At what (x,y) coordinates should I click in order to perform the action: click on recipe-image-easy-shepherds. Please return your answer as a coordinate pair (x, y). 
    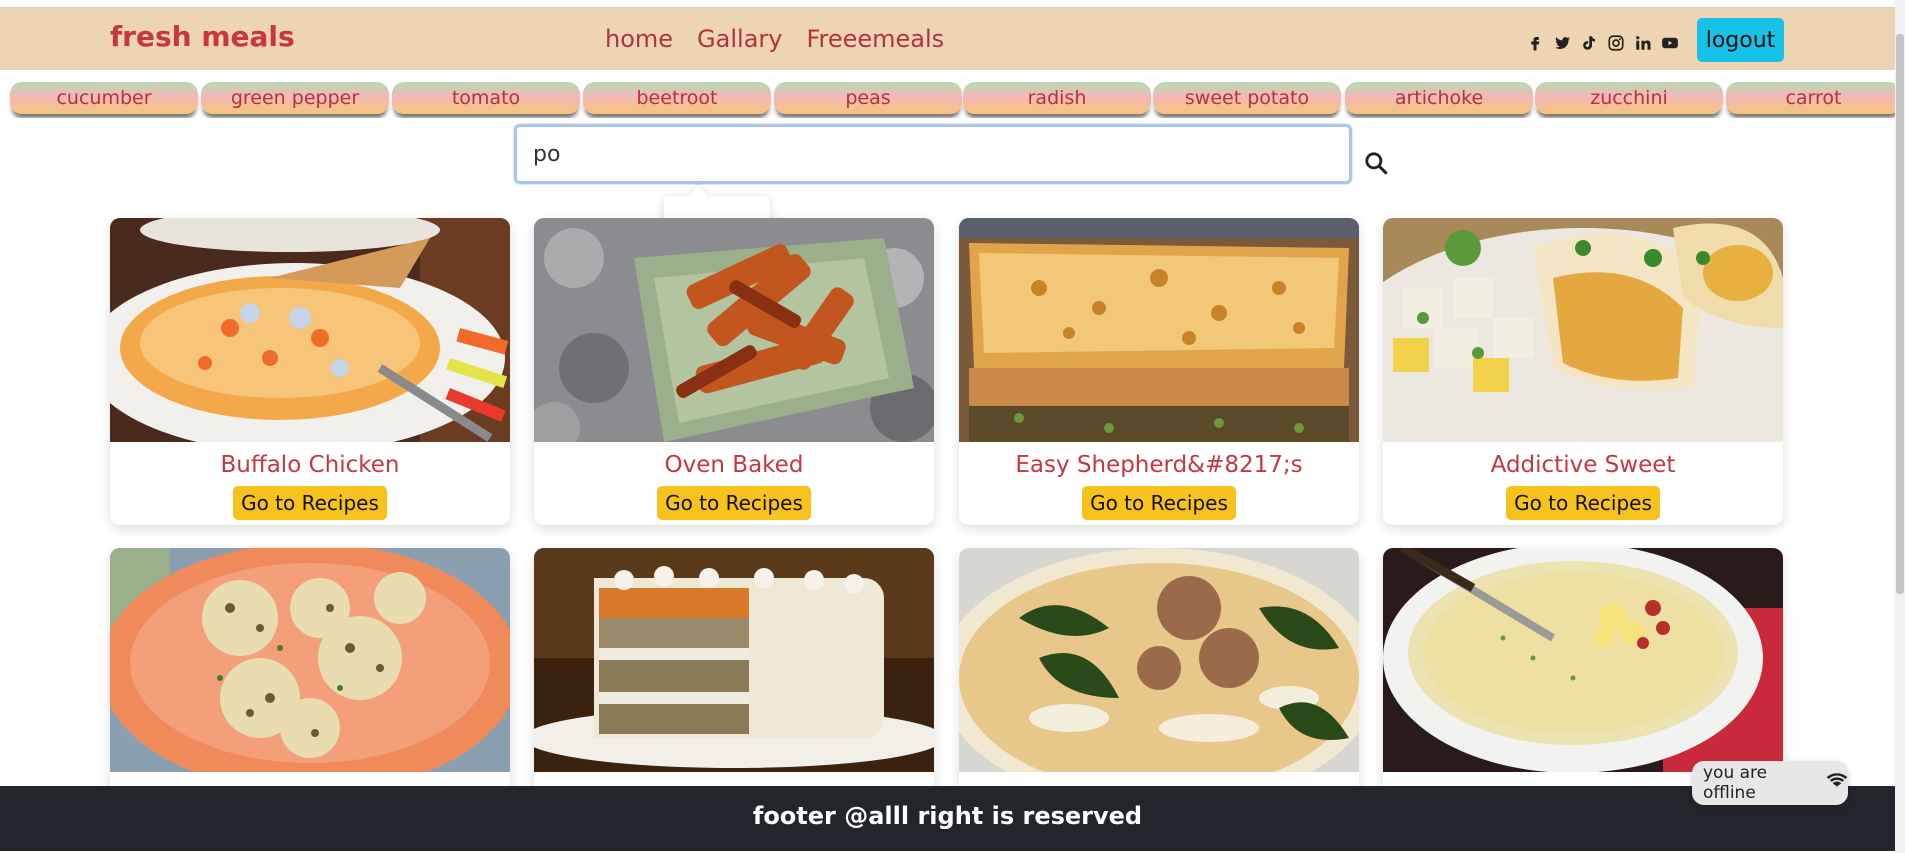
    Looking at the image, I should click on (1159, 330).